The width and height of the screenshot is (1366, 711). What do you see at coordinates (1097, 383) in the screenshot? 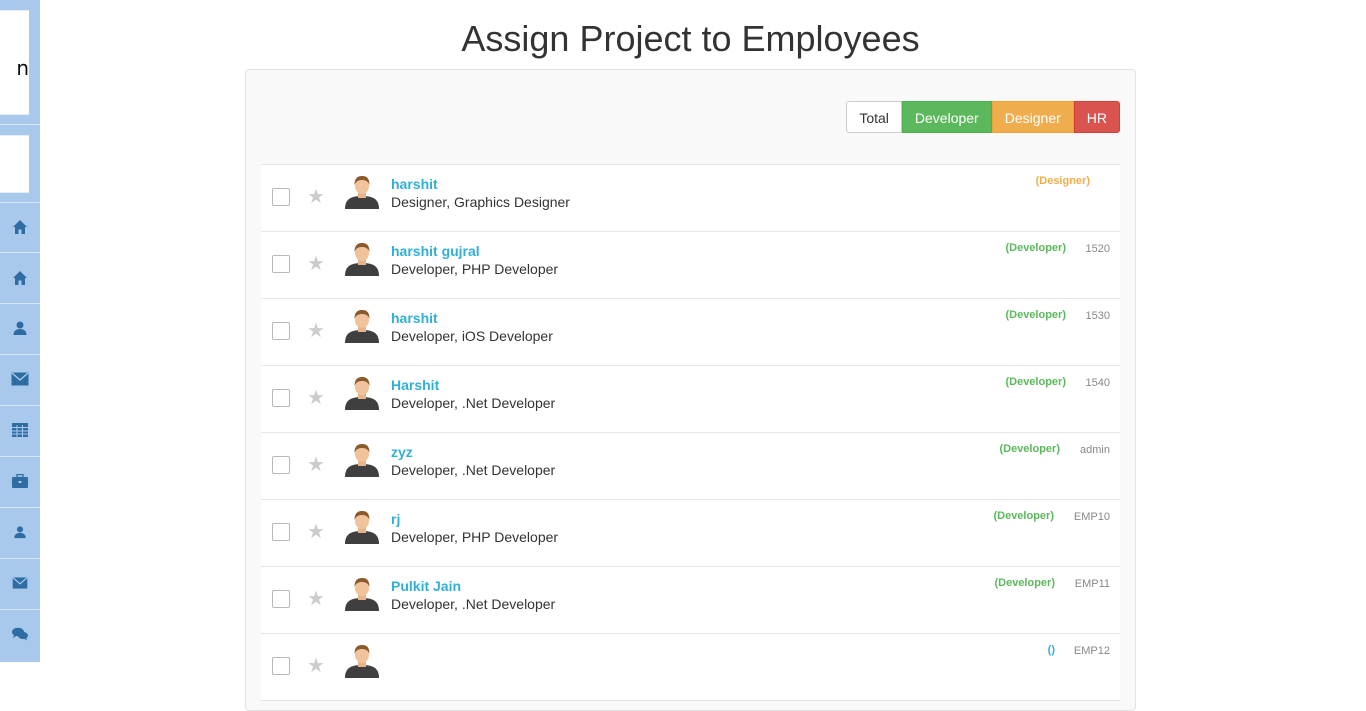
I see `employee-id: 1540` at bounding box center [1097, 383].